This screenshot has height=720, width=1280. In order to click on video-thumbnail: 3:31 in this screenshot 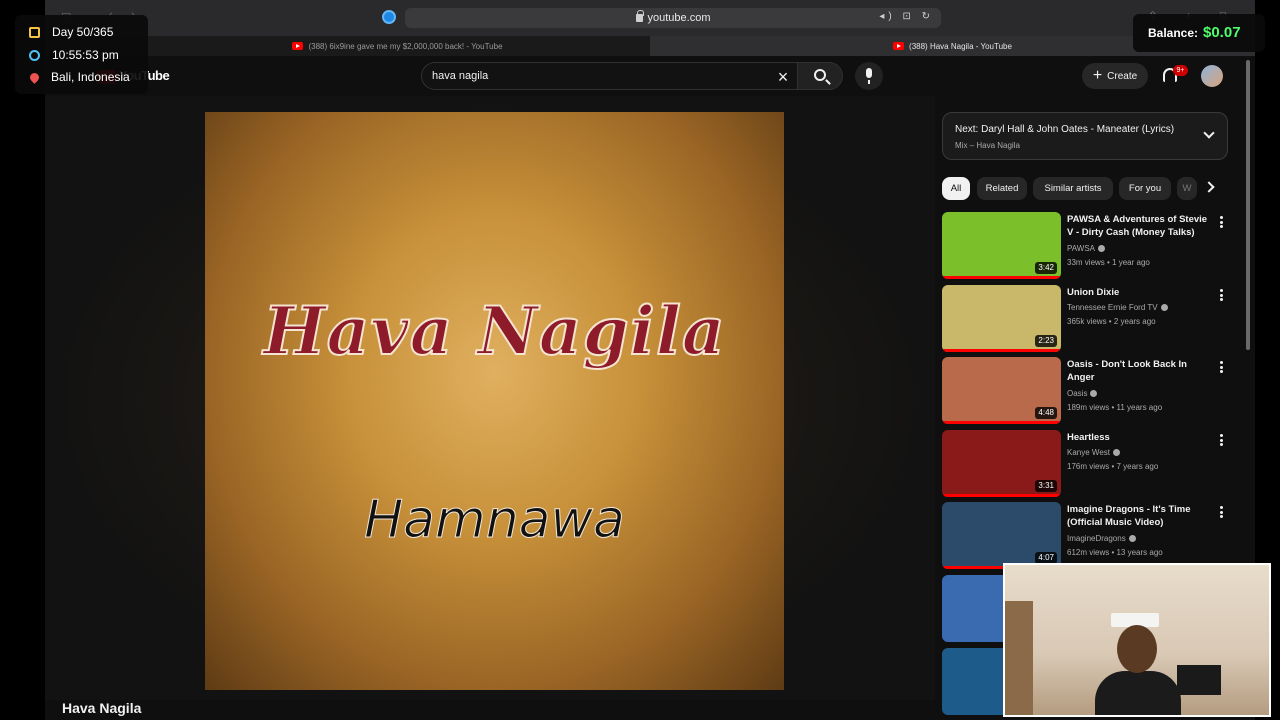, I will do `click(1001, 463)`.